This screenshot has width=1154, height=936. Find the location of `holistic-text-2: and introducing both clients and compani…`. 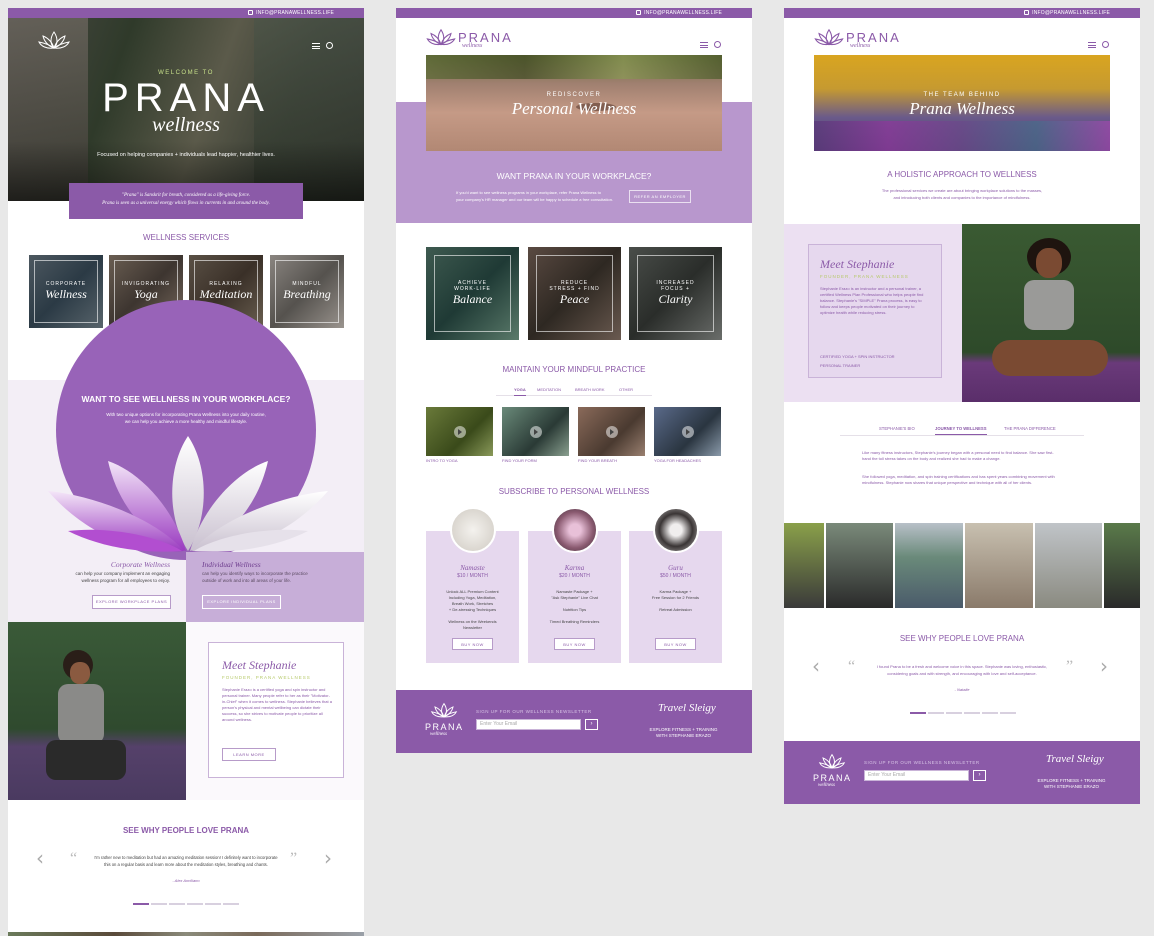

holistic-text-2: and introducing both clients and compani… is located at coordinates (962, 197).